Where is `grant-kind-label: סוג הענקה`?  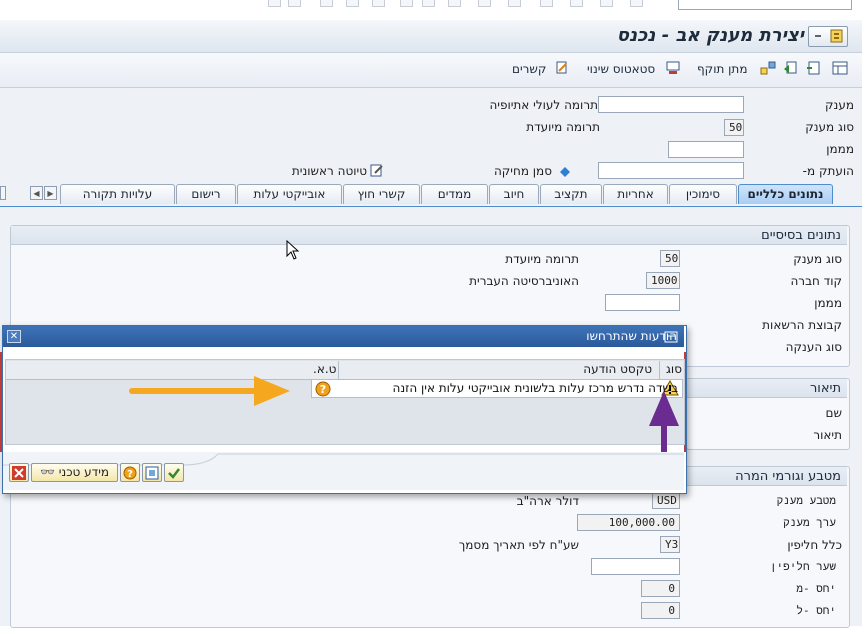
grant-kind-label: סוג הענקה is located at coordinates (813, 347).